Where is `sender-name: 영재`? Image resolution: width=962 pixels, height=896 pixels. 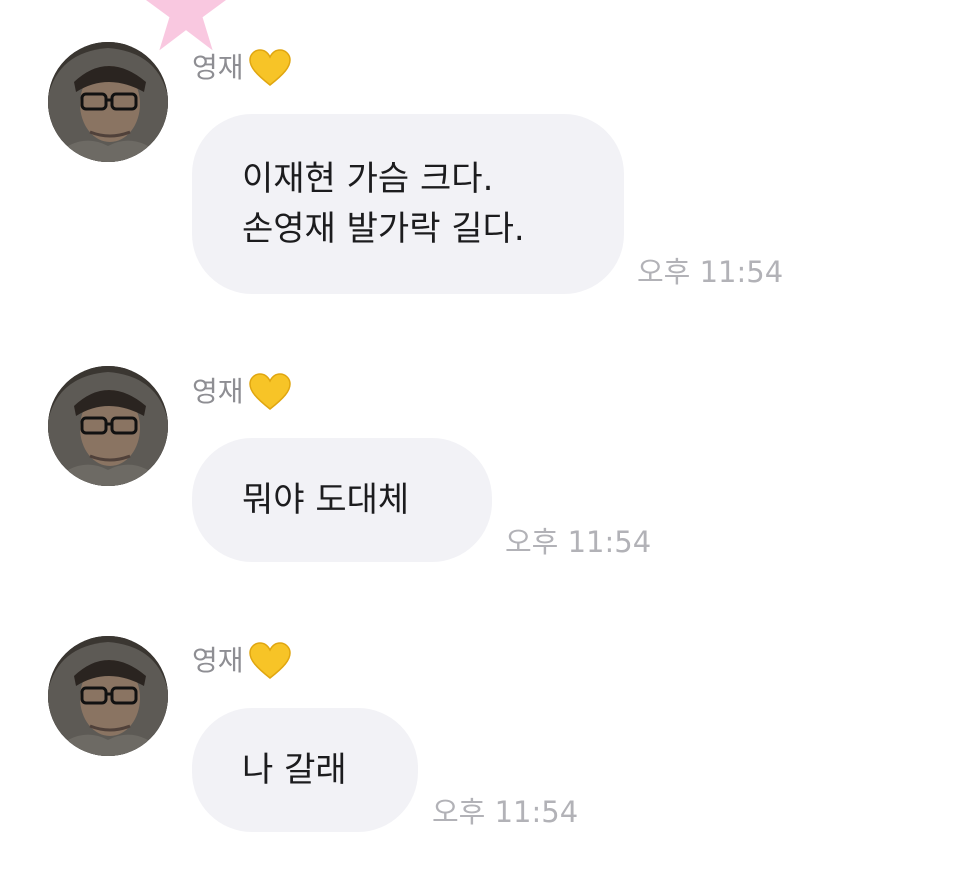
sender-name: 영재 is located at coordinates (218, 660).